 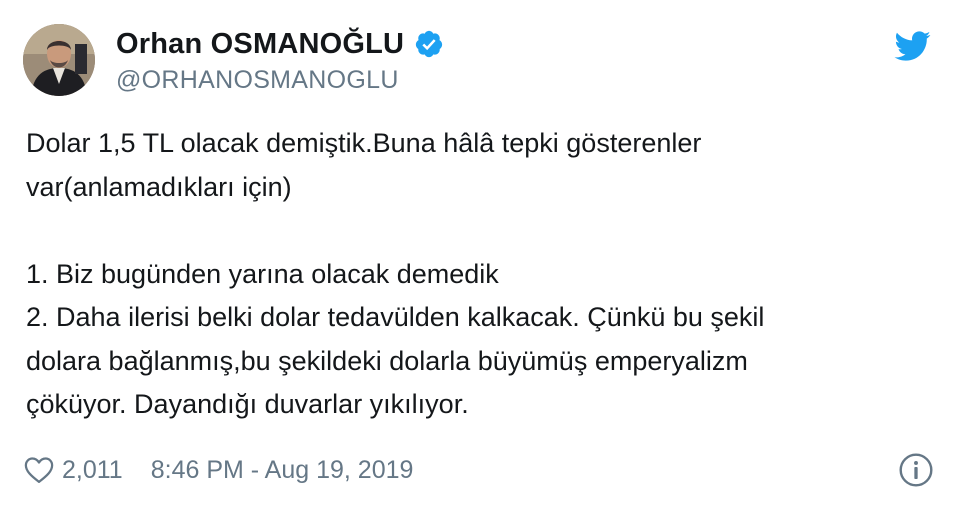 What do you see at coordinates (247, 404) in the screenshot?
I see `tweet-line: çöküyor. Dayandığı duvarlar yıkılıyor.` at bounding box center [247, 404].